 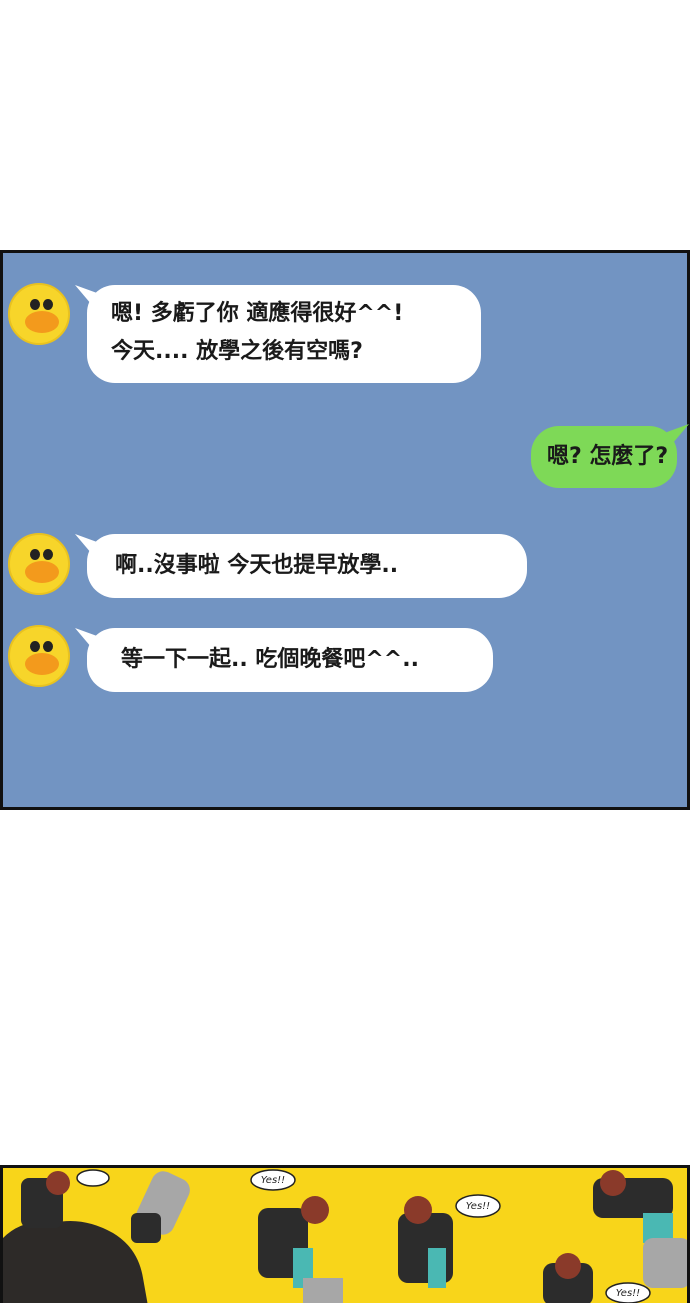 What do you see at coordinates (608, 456) in the screenshot?
I see `message-line: 嗯? 怎麼了?` at bounding box center [608, 456].